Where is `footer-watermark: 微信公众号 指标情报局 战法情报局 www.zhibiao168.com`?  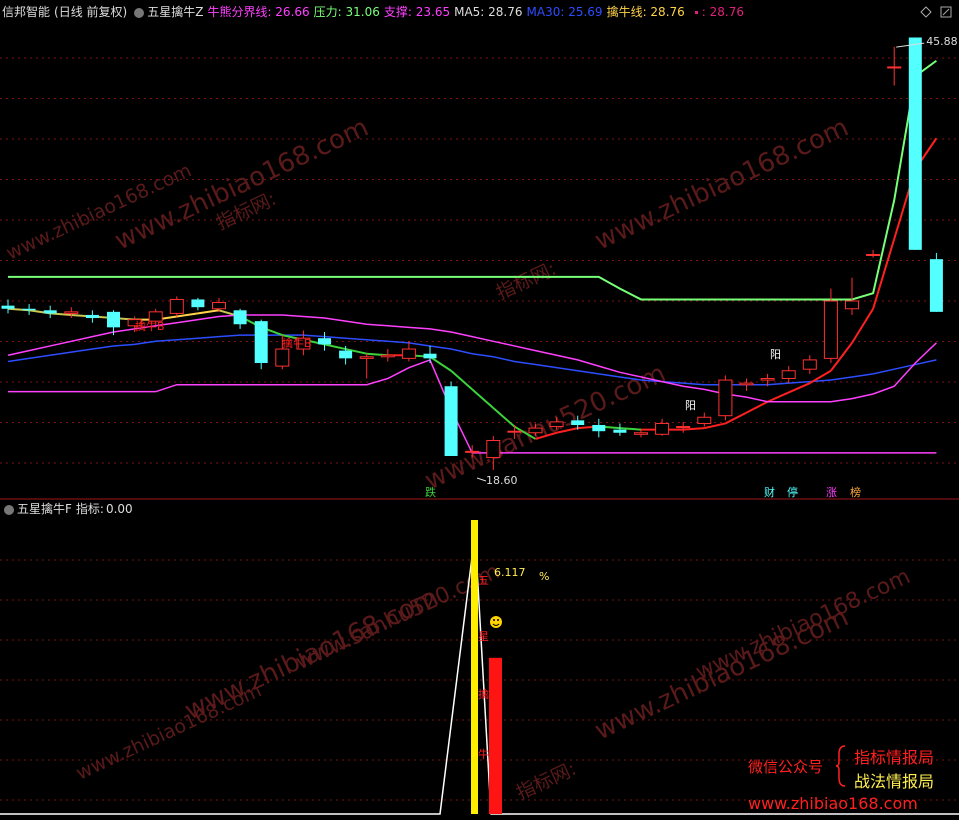 footer-watermark: 微信公众号 指标情报局 战法情报局 www.zhibiao168.com is located at coordinates (853, 779).